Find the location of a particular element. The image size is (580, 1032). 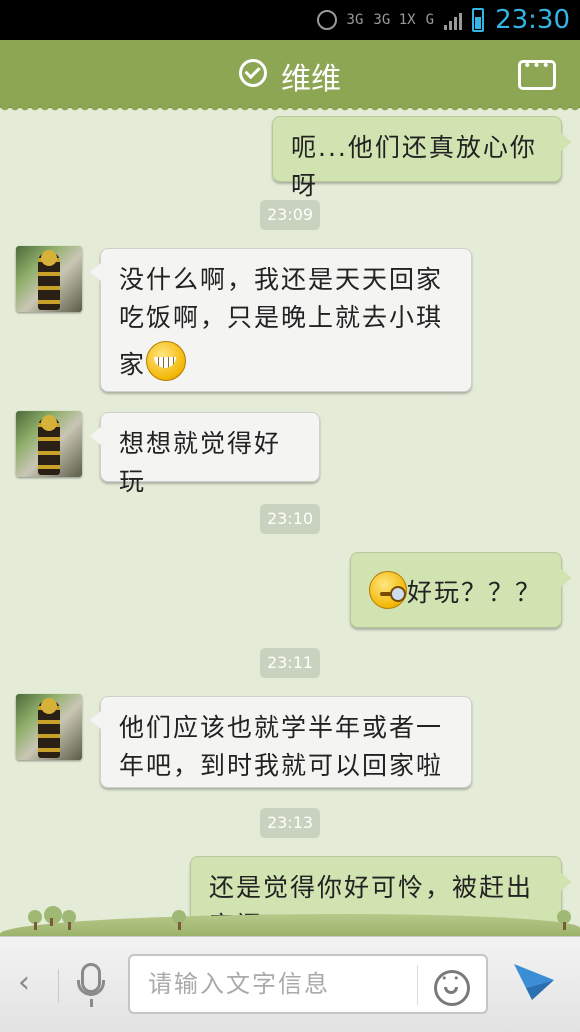

check-circle-icon is located at coordinates (253, 73).